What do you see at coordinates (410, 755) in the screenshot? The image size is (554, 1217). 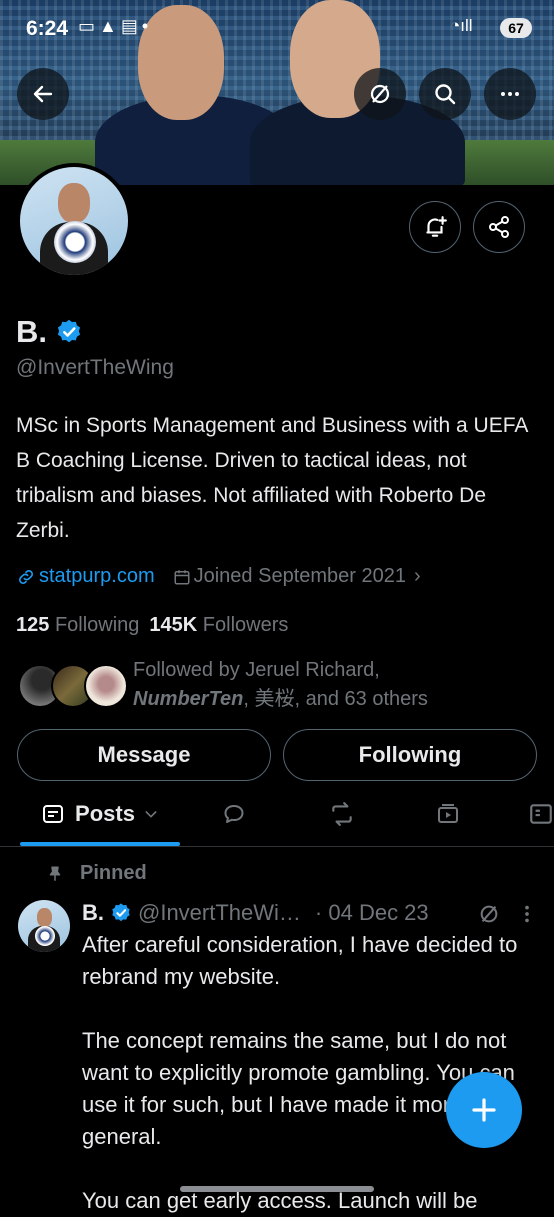 I see `following-button: Following` at bounding box center [410, 755].